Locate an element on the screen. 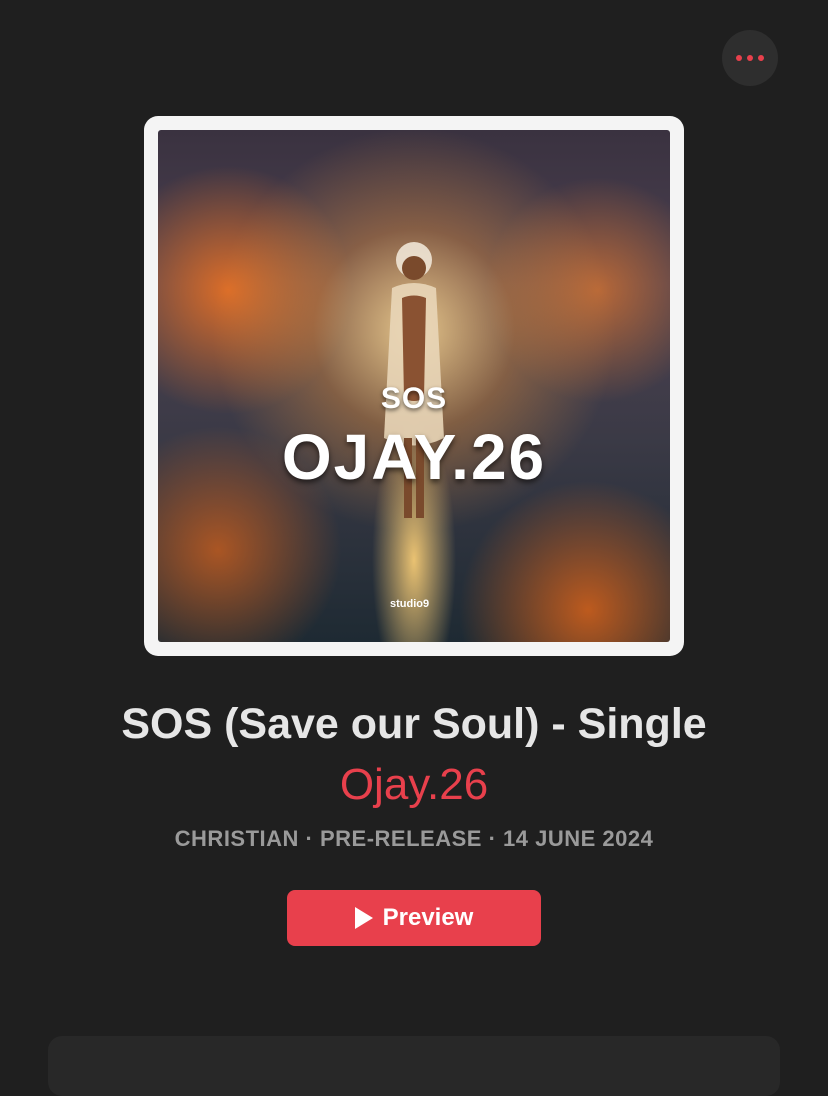 Image resolution: width=828 pixels, height=1096 pixels. release-title: SOS (Save our Soul) - Single is located at coordinates (414, 724).